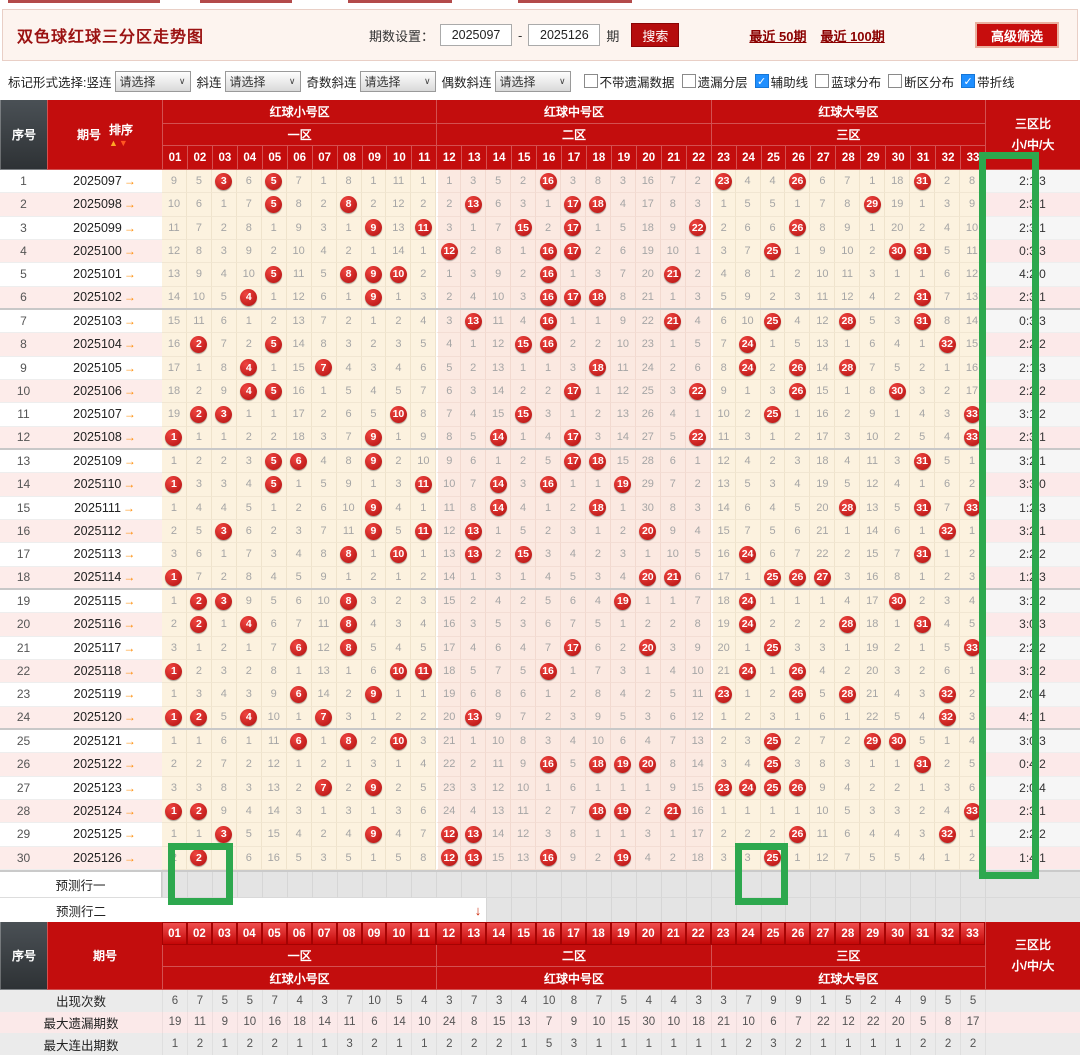  Describe the element at coordinates (104, 251) in the screenshot. I see `row-period: 2025100 →` at that location.